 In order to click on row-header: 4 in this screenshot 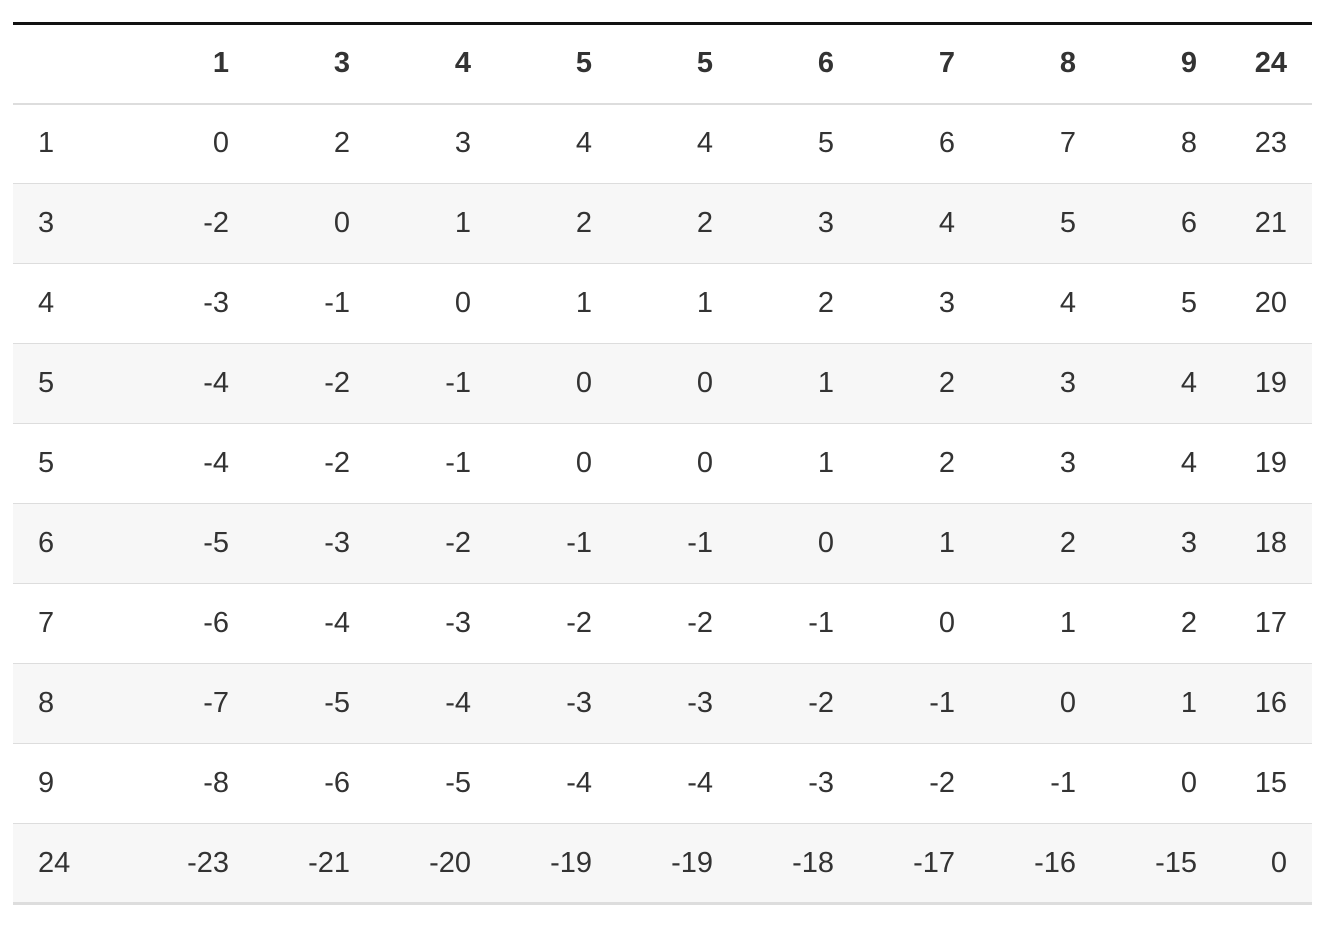, I will do `click(73, 303)`.